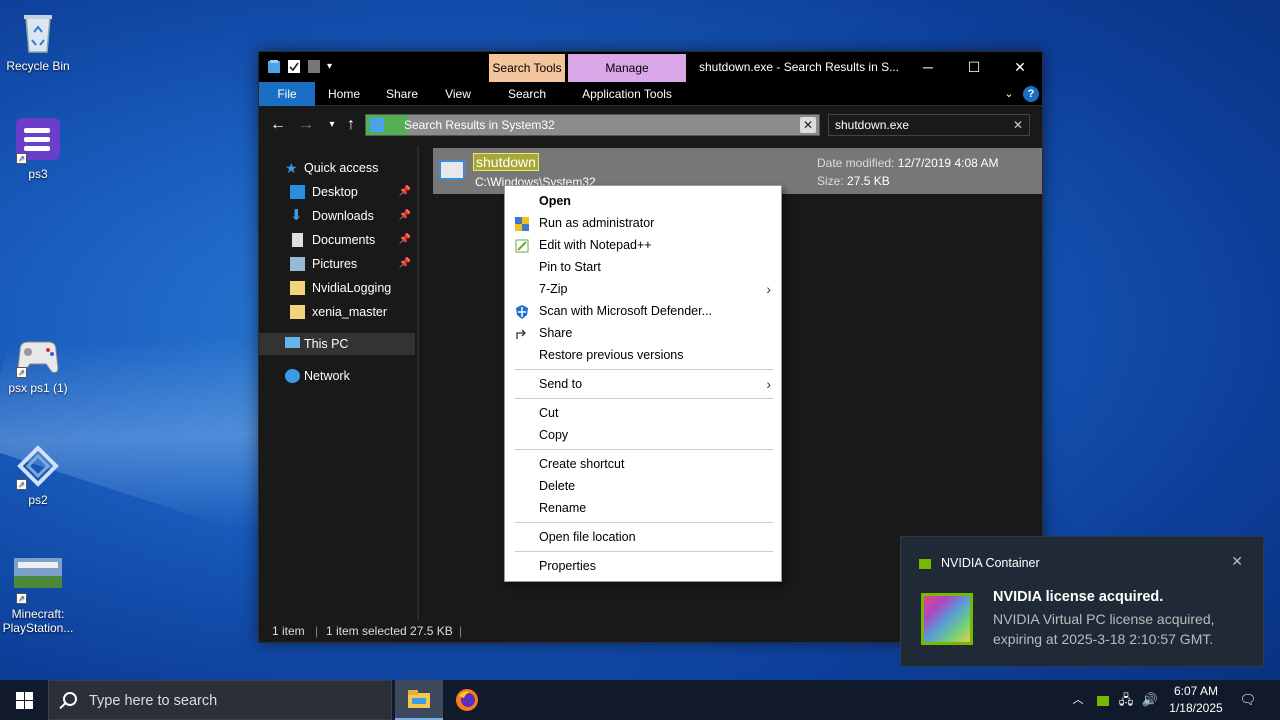 This screenshot has width=1280, height=720. I want to click on nav-downloads: ⬇ Downloads 📌, so click(337, 216).